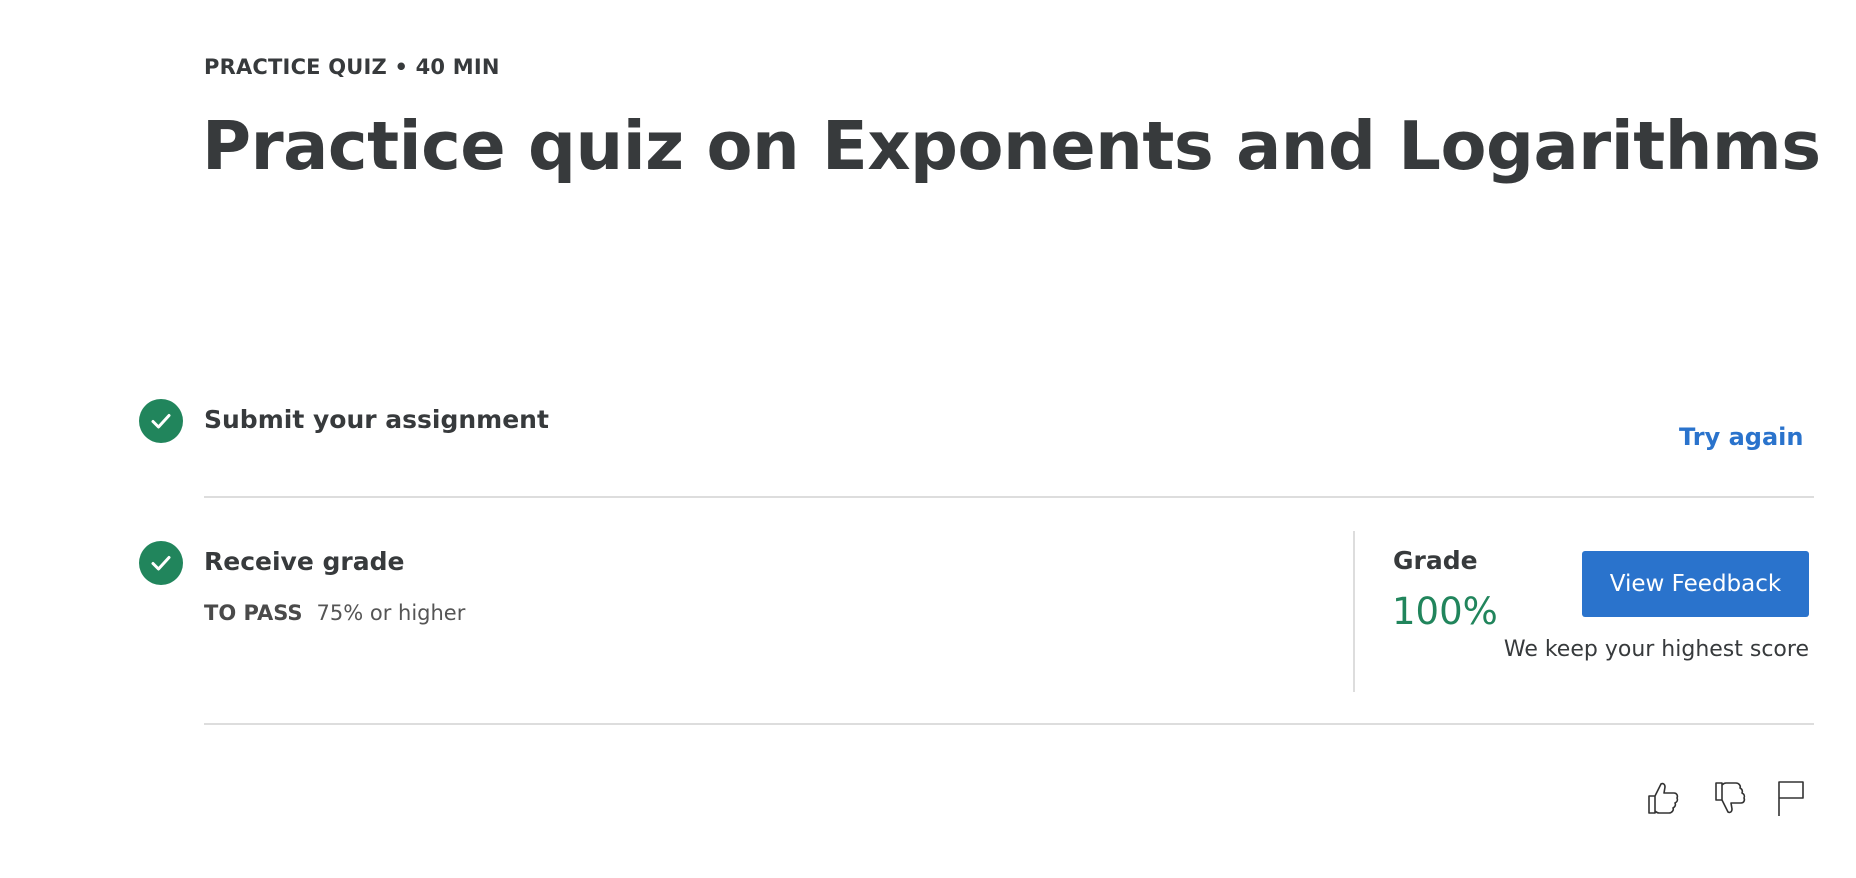  Describe the element at coordinates (1656, 649) in the screenshot. I see `highest-score-note: We keep your highest score` at that location.